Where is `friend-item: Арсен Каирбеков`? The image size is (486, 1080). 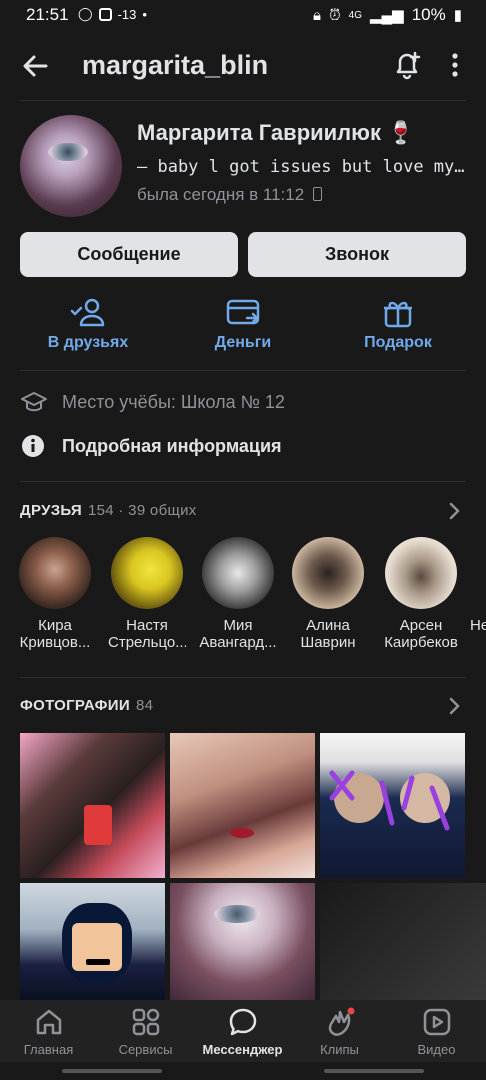
friend-item: Арсен Каирбеков is located at coordinates (421, 594).